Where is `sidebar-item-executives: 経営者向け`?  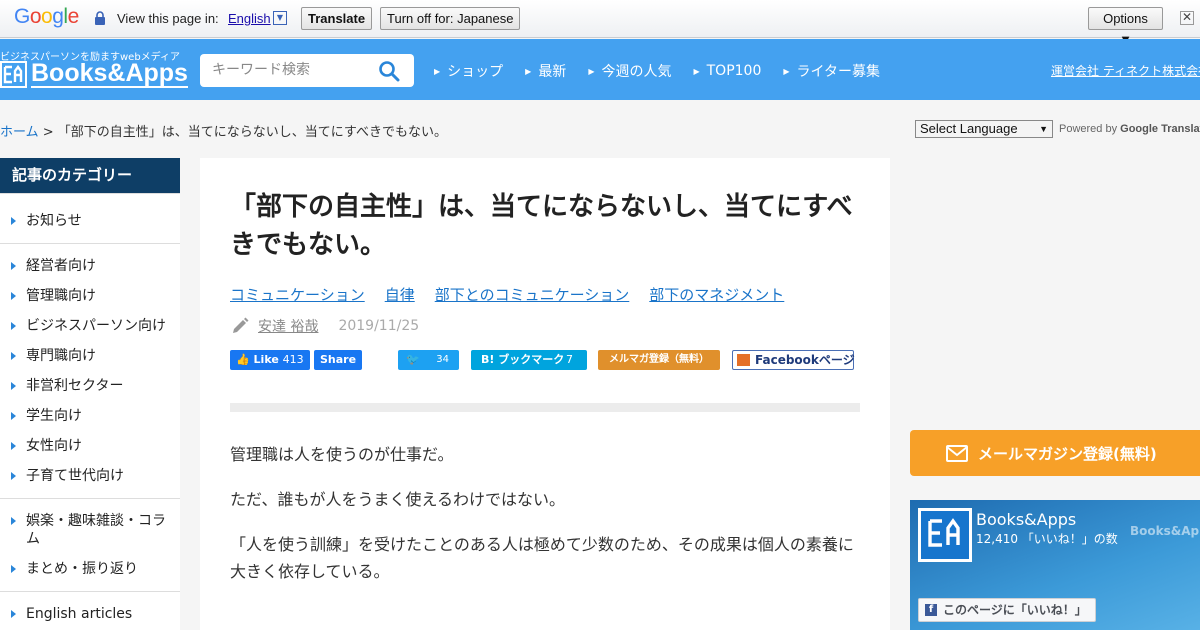 sidebar-item-executives: 経営者向け is located at coordinates (90, 266).